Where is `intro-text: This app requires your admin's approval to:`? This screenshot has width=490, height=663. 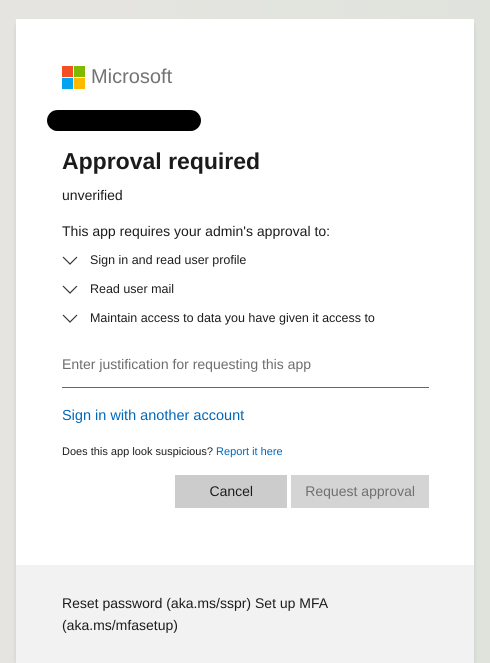 intro-text: This app requires your admin's approval to: is located at coordinates (197, 231).